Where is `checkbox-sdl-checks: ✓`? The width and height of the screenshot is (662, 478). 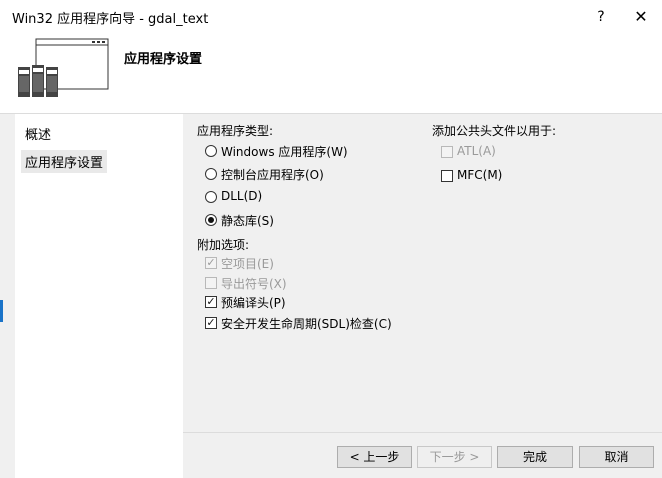 checkbox-sdl-checks: ✓ is located at coordinates (211, 323).